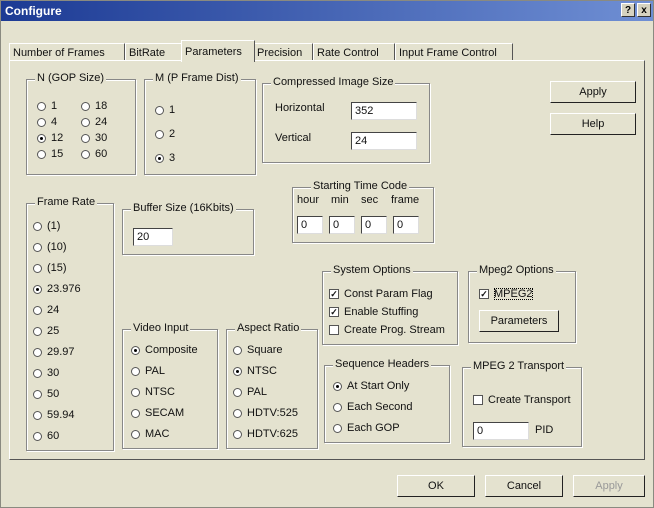 This screenshot has width=654, height=508. What do you see at coordinates (436, 486) in the screenshot?
I see `ok-button: OK` at bounding box center [436, 486].